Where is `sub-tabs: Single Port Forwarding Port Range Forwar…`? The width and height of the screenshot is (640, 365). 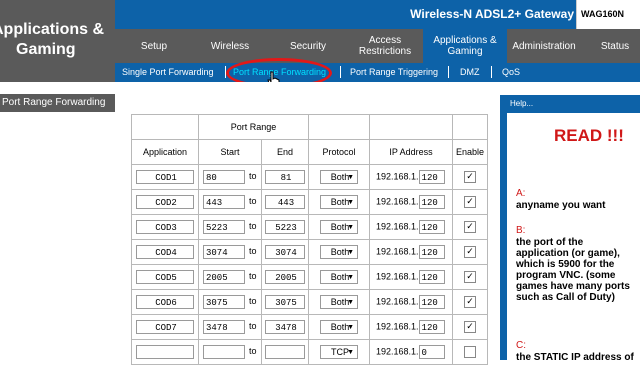 sub-tabs: Single Port Forwarding Port Range Forwar… is located at coordinates (377, 72).